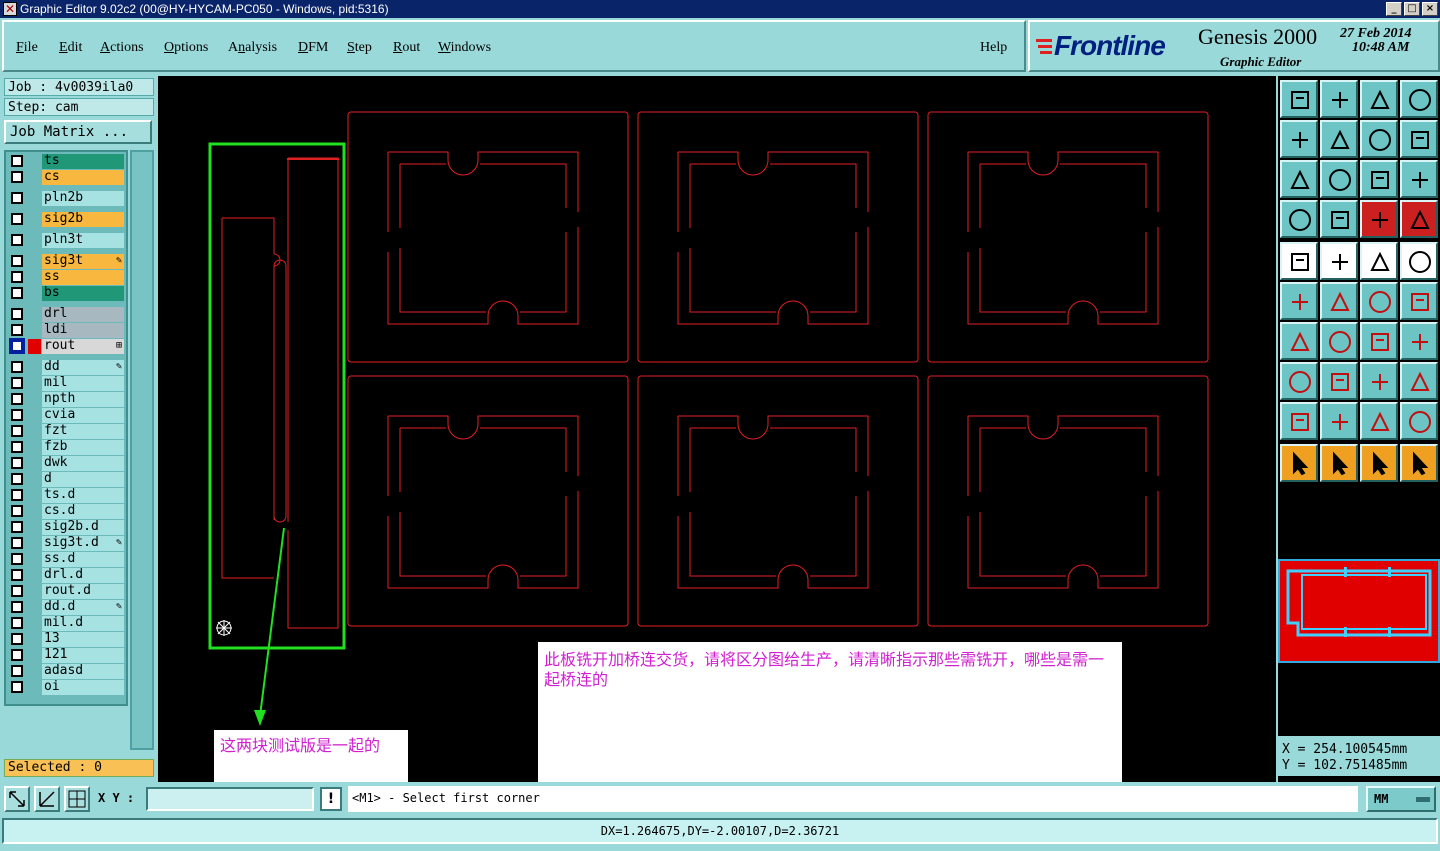 Image resolution: width=1440 pixels, height=851 pixels. What do you see at coordinates (993, 48) in the screenshot?
I see `menu-help: Help` at bounding box center [993, 48].